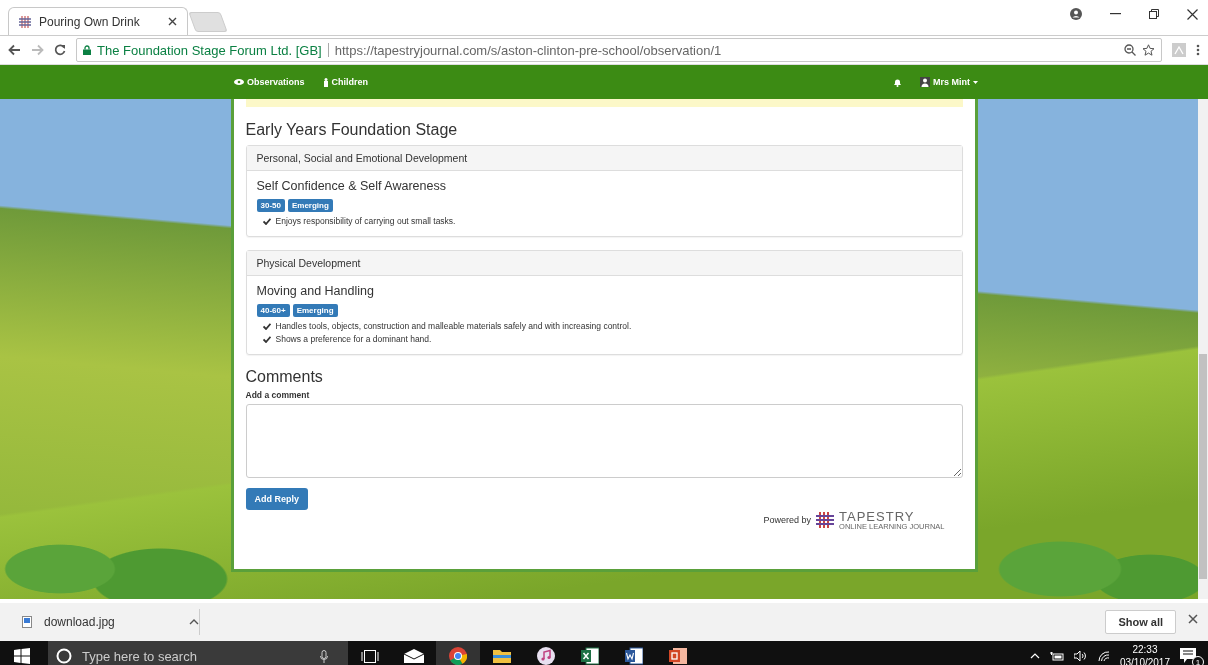 Image resolution: width=1208 pixels, height=665 pixels. I want to click on speaker-icon, so click(1080, 656).